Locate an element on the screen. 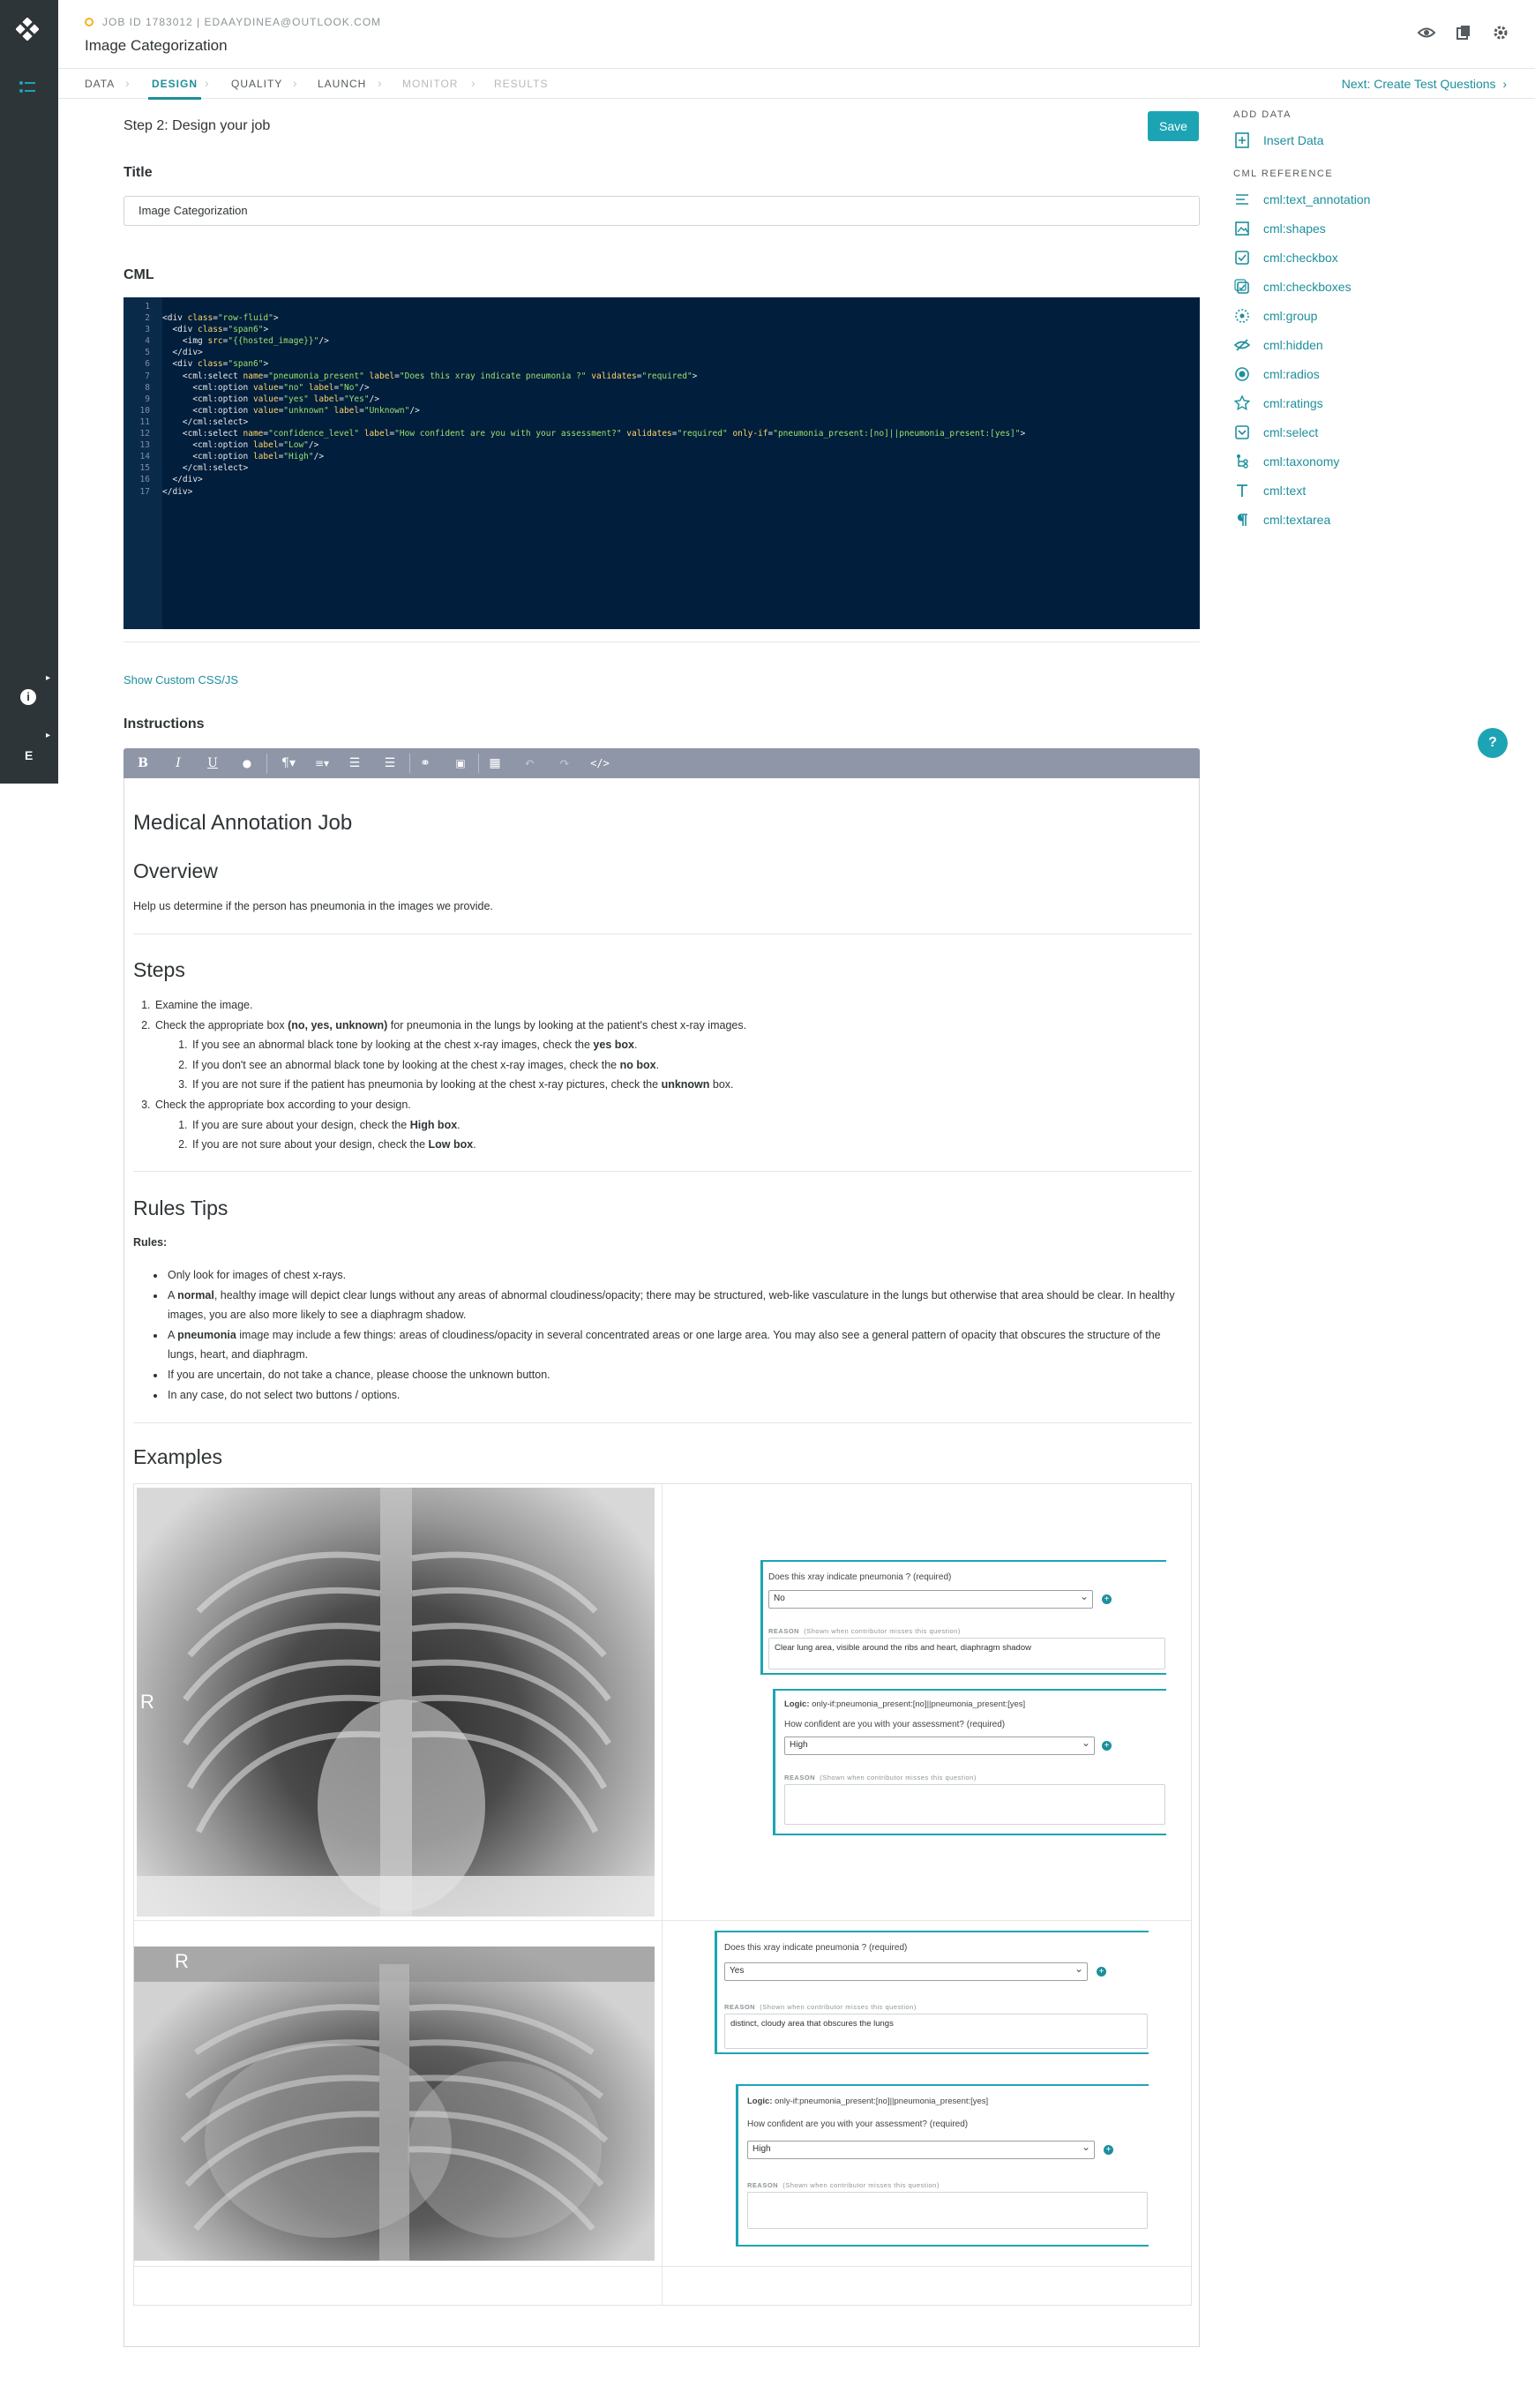 The width and height of the screenshot is (1535, 2408). code-line: 11 </cml:select> is located at coordinates (574, 422).